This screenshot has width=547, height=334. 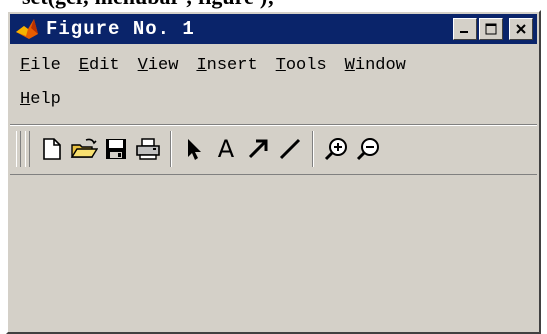 I want to click on toolbar-separator, so click(x=171, y=149).